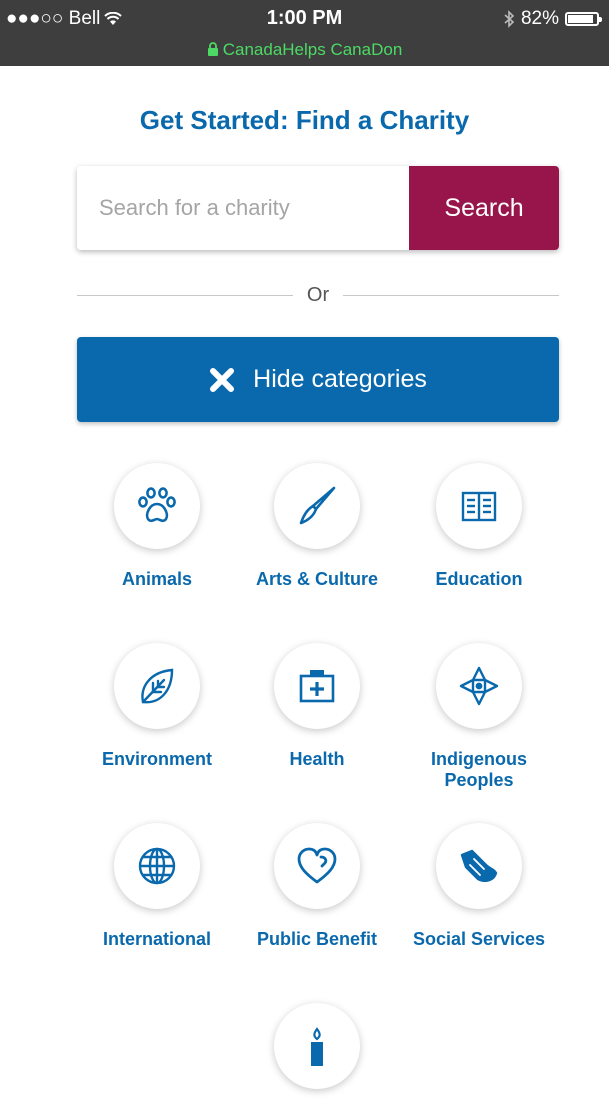 The height and width of the screenshot is (1109, 609). I want to click on page-title: Get Started: Find a Charity, so click(304, 120).